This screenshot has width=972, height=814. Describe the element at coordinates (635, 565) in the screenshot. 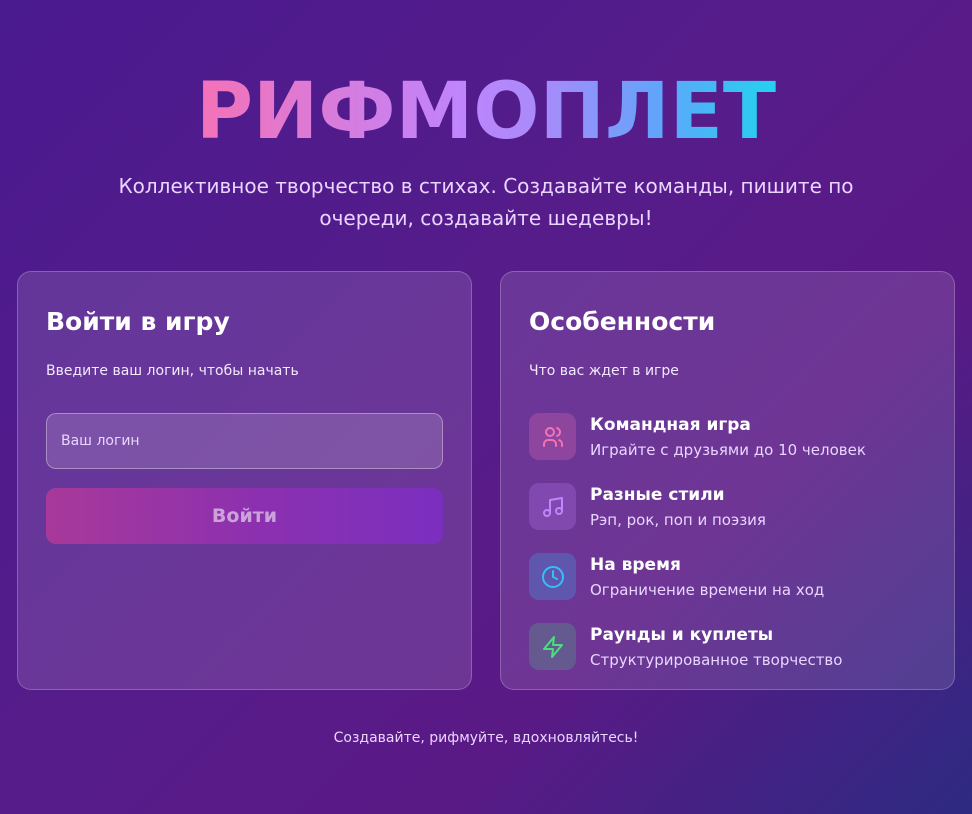

I see `feature-title: На время` at that location.